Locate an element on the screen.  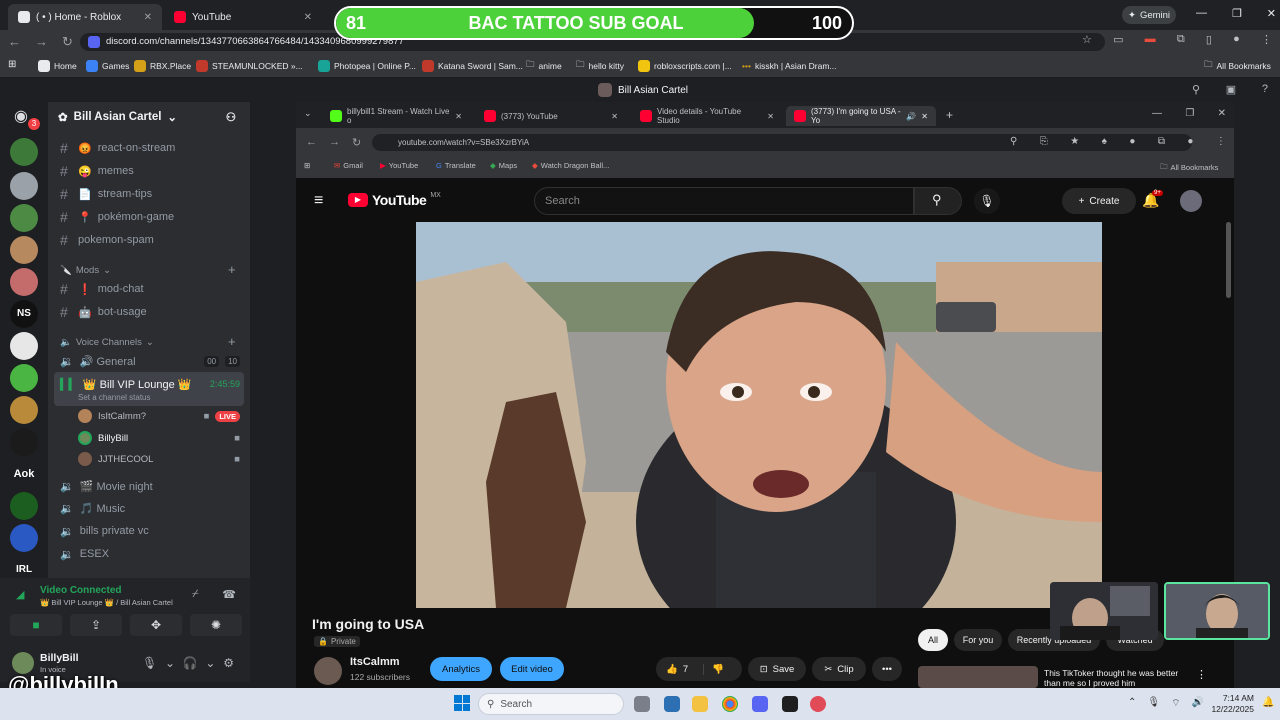
cast-icon: ⎘ is located at coordinates (1044, 141).